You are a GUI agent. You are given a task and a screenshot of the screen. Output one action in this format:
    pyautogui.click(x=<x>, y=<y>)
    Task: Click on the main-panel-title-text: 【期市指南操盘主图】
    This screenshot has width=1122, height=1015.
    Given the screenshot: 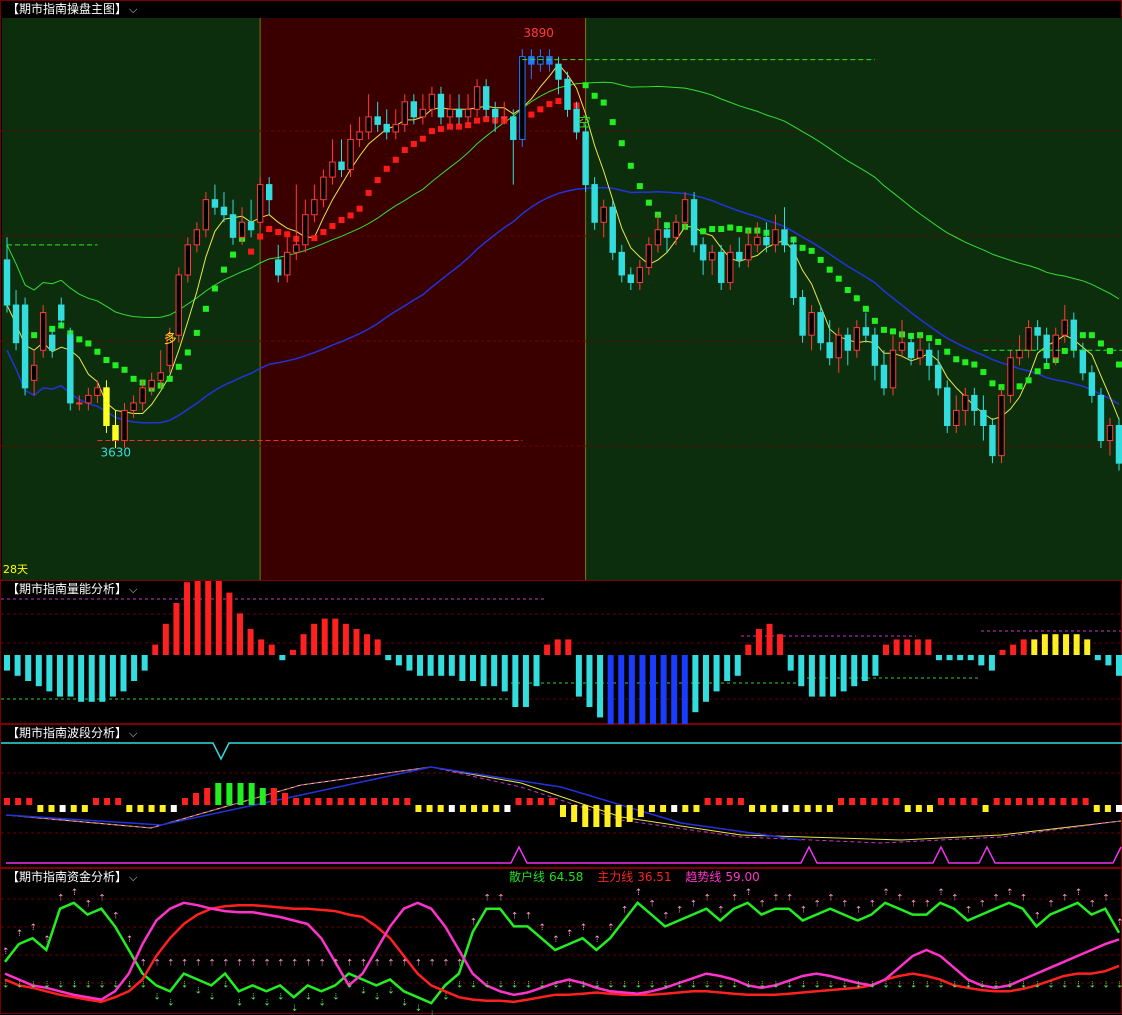 What is the action you would take?
    pyautogui.click(x=67, y=9)
    